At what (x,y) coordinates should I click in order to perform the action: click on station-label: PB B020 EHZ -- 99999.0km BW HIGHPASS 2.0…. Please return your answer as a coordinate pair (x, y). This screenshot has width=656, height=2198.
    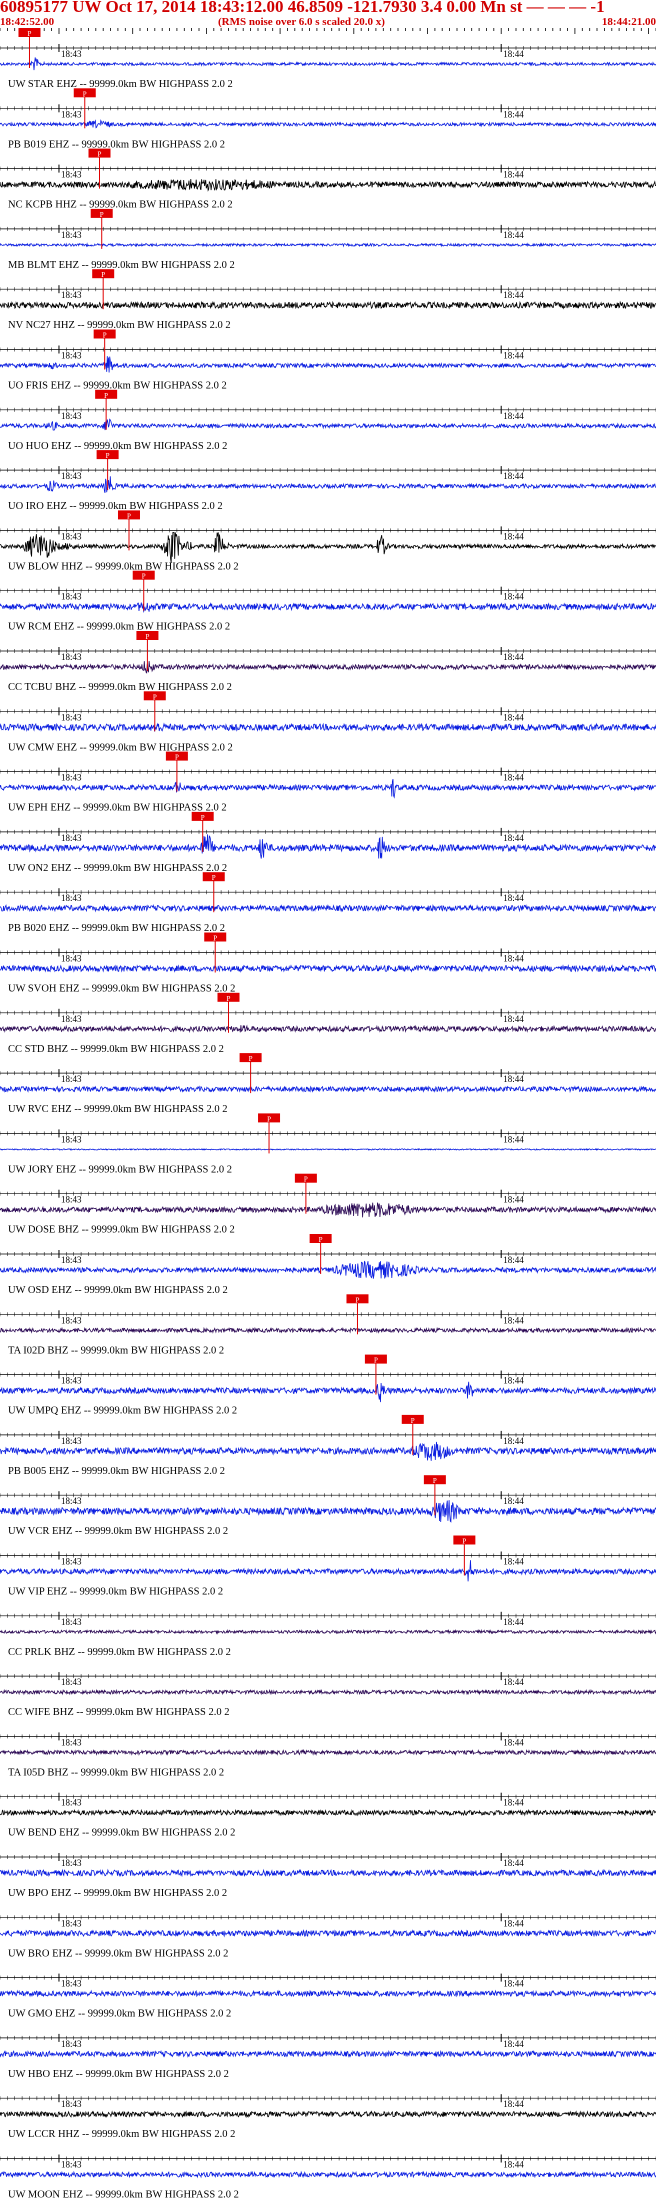
    Looking at the image, I should click on (116, 928).